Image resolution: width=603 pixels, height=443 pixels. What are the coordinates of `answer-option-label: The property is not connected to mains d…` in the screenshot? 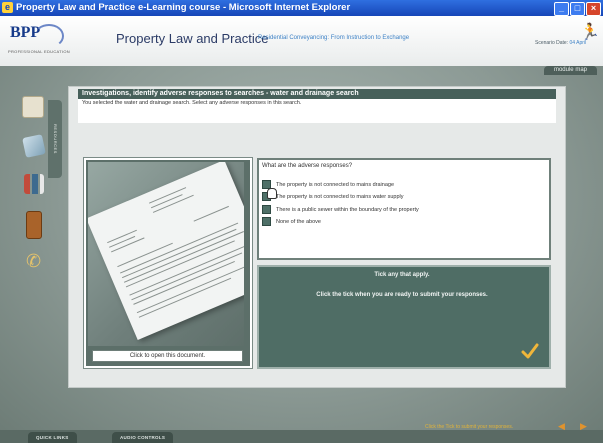 It's located at (335, 184).